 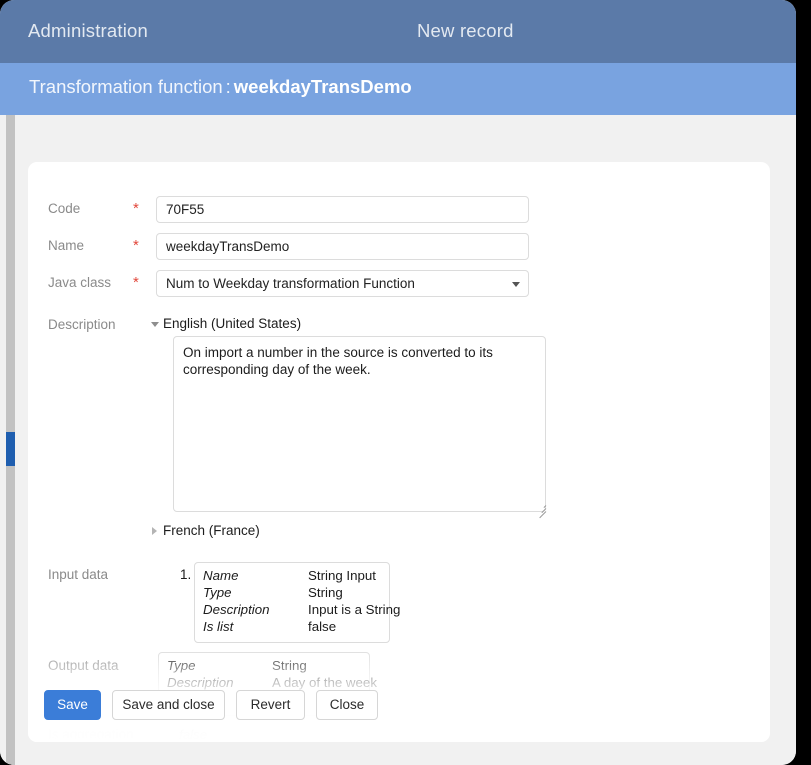 What do you see at coordinates (154, 531) in the screenshot?
I see `chevron-right-icon` at bounding box center [154, 531].